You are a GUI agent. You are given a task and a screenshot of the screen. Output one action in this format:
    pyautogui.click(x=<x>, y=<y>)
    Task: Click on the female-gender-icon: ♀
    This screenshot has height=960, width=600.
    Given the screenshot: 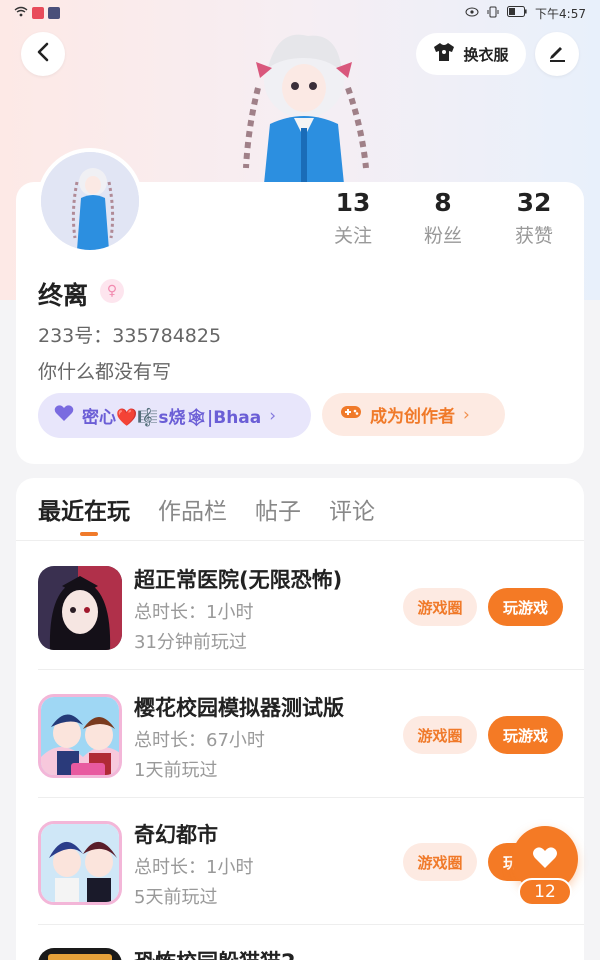 What is the action you would take?
    pyautogui.click(x=112, y=291)
    